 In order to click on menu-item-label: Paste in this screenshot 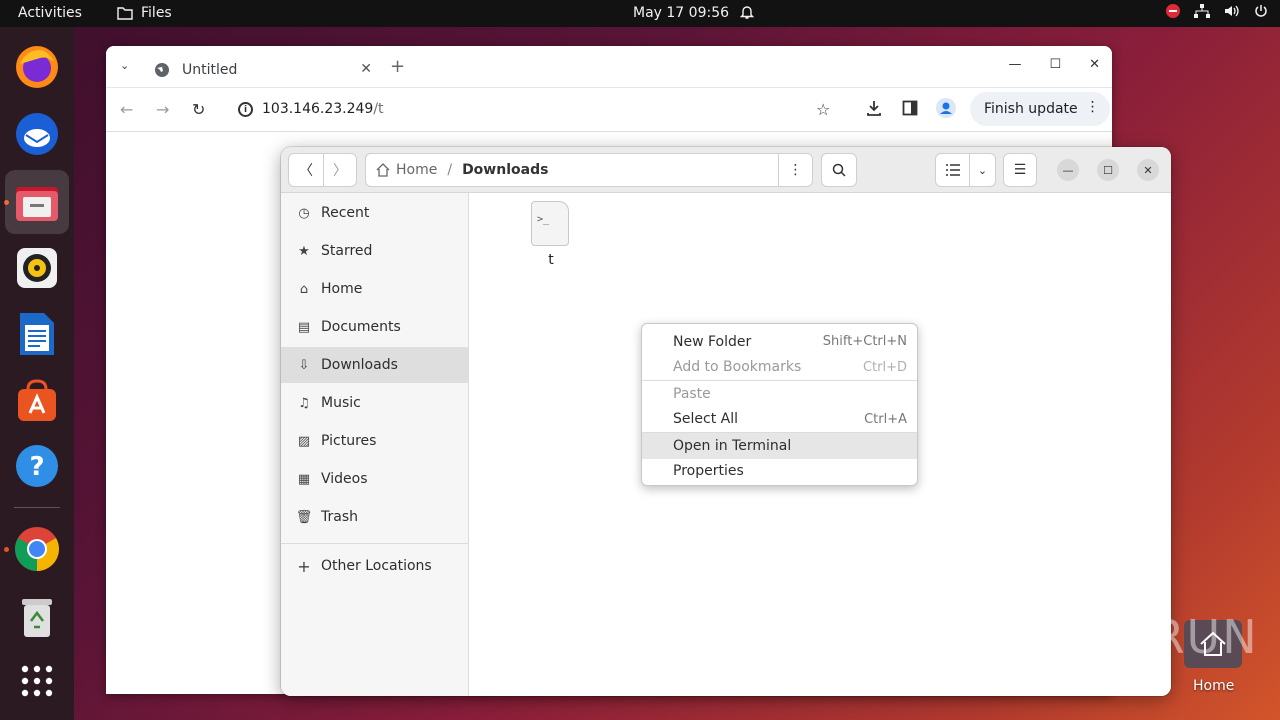, I will do `click(692, 393)`.